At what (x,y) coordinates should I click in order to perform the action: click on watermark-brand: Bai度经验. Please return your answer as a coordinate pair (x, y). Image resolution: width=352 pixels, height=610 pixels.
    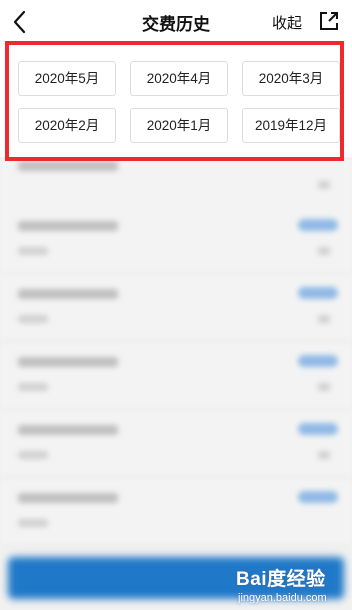
    Looking at the image, I should click on (281, 579).